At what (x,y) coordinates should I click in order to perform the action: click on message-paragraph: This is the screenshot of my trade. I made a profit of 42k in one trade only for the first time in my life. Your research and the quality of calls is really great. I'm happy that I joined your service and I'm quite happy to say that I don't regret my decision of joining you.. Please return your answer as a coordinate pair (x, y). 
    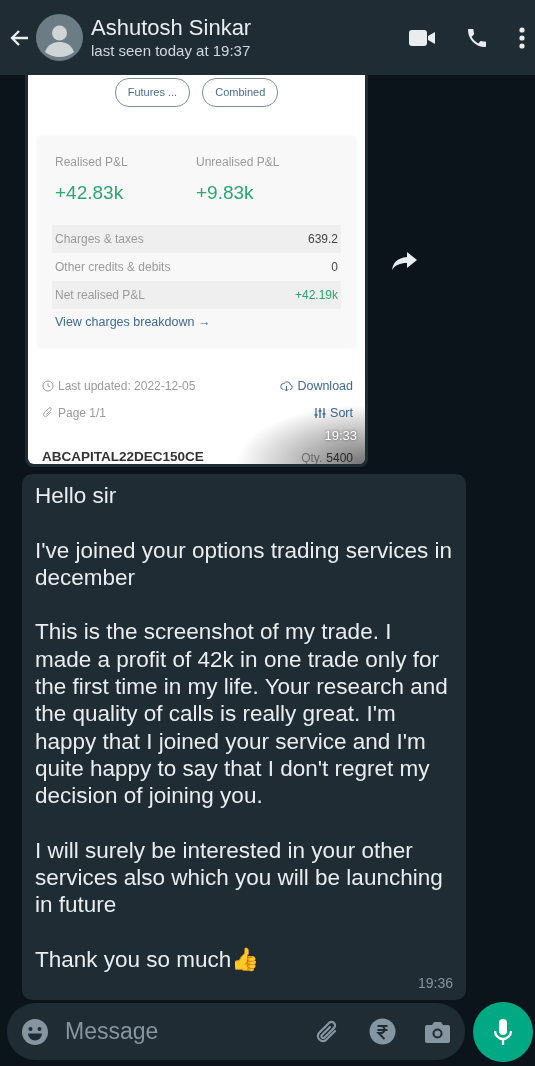
    Looking at the image, I should click on (242, 714).